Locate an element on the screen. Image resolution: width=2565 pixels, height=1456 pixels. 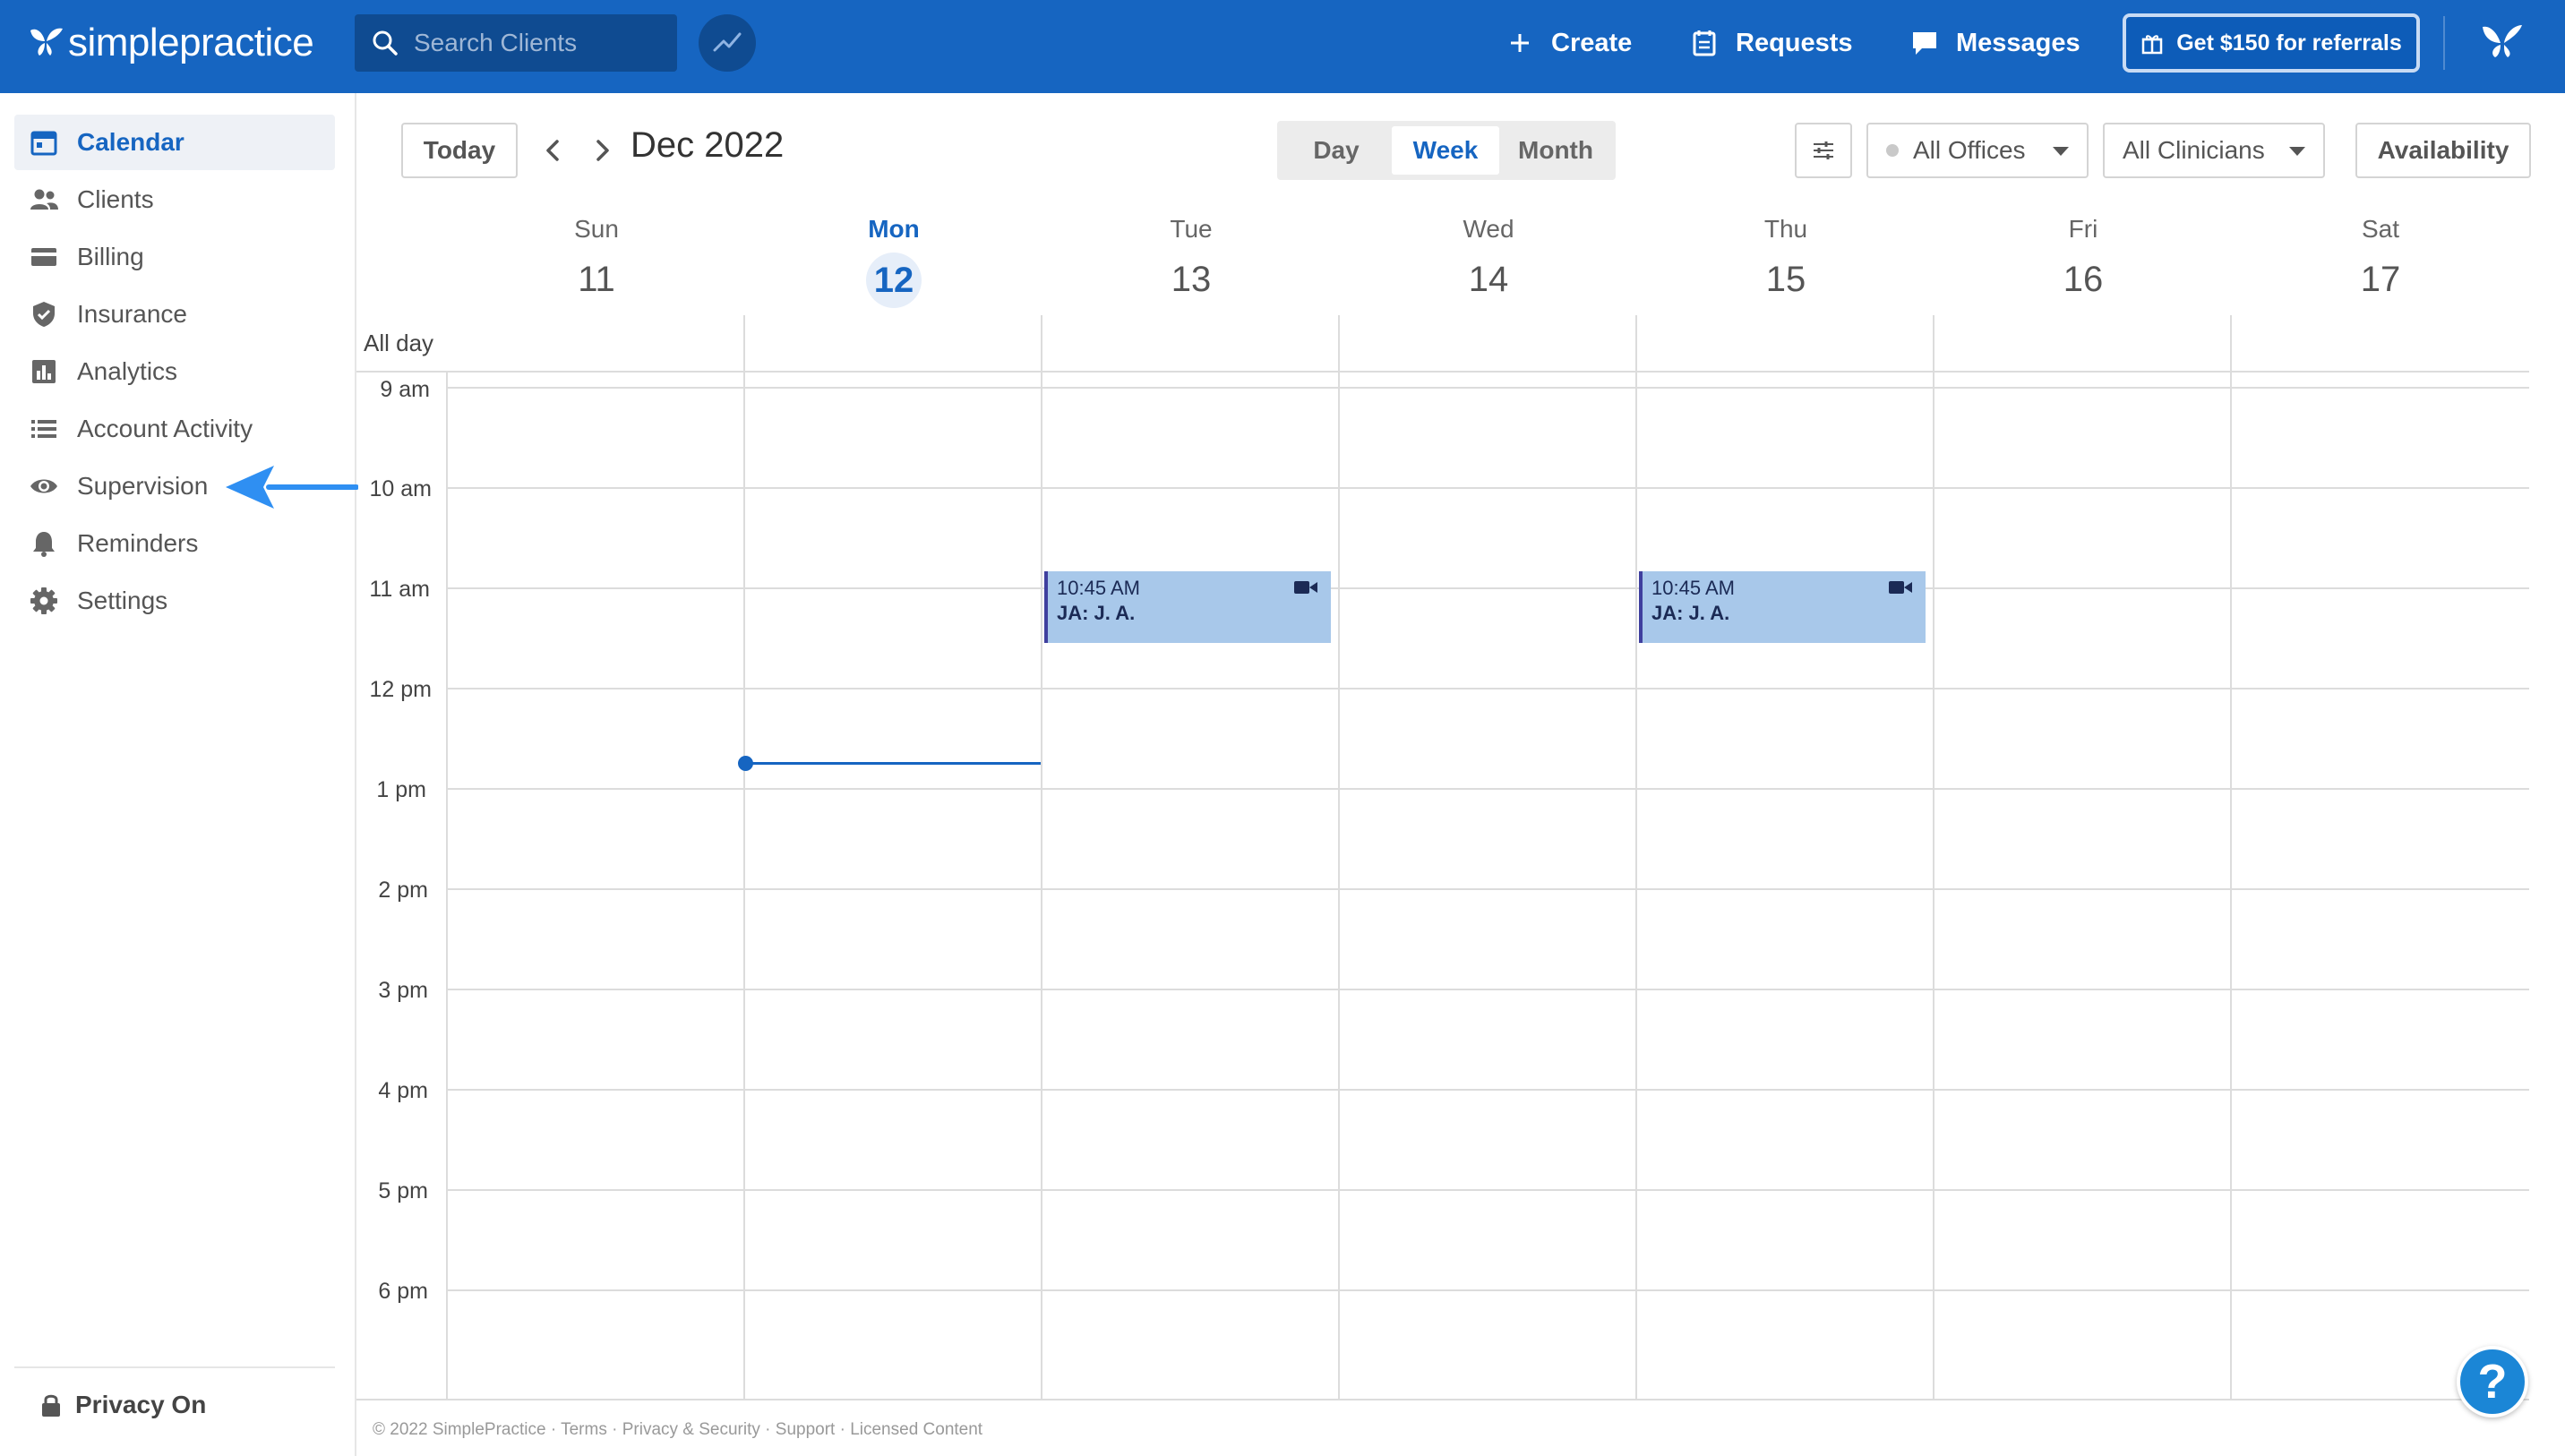
day-header-mon: Mon 12 is located at coordinates (893, 259).